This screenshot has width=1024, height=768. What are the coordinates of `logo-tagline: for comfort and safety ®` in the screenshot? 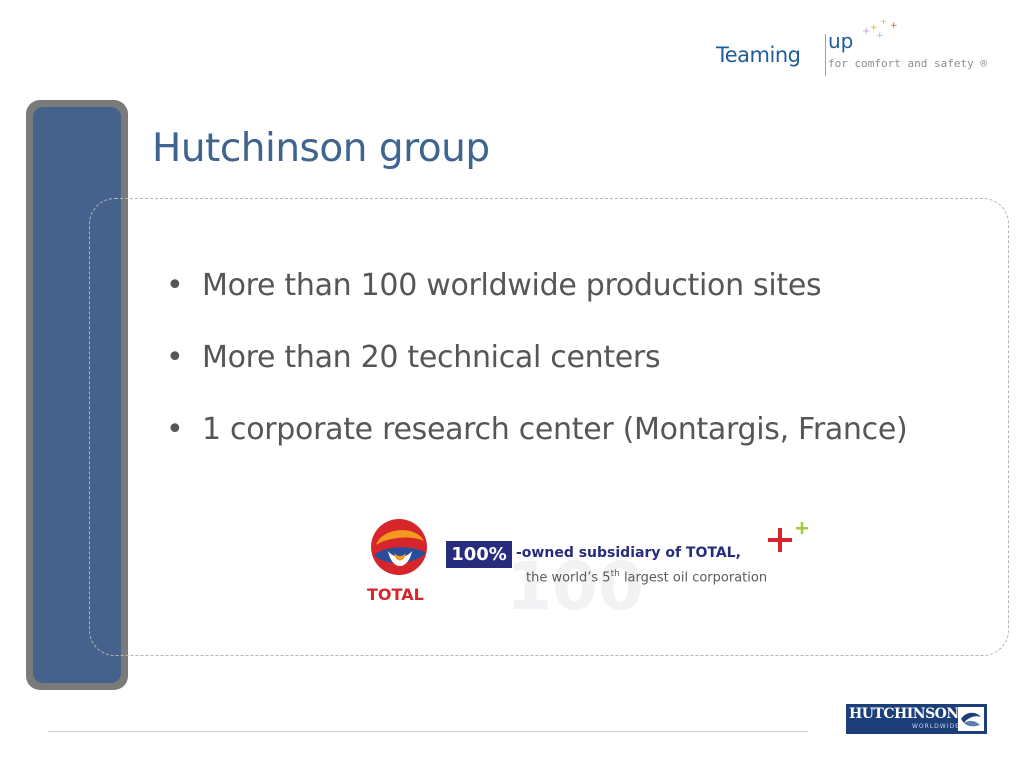 It's located at (907, 63).